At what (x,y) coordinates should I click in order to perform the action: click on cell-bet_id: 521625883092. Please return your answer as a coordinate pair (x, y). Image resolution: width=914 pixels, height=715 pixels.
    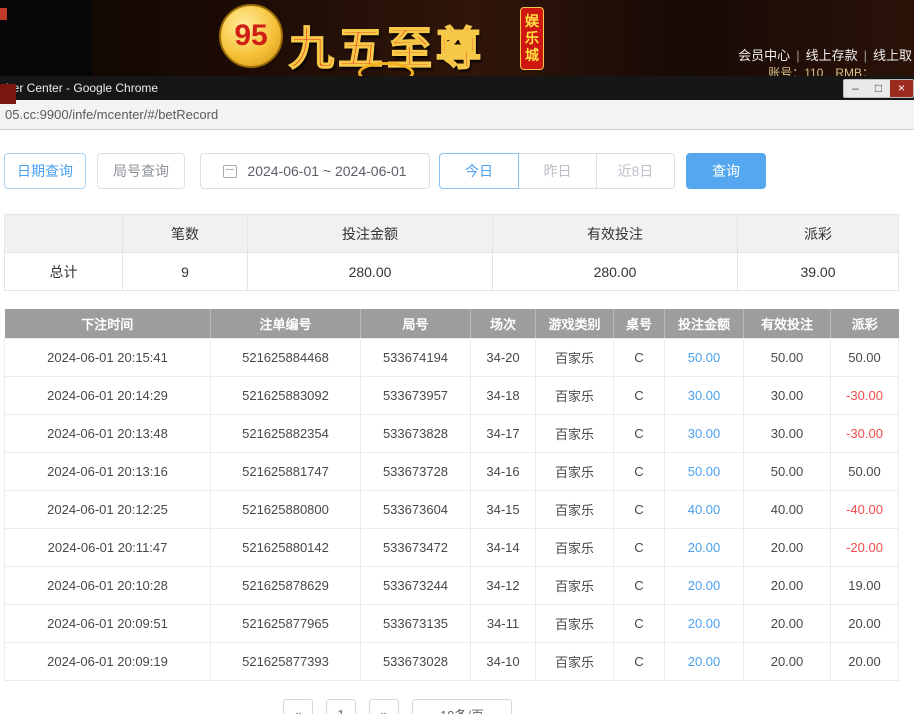
    Looking at the image, I should click on (285, 395).